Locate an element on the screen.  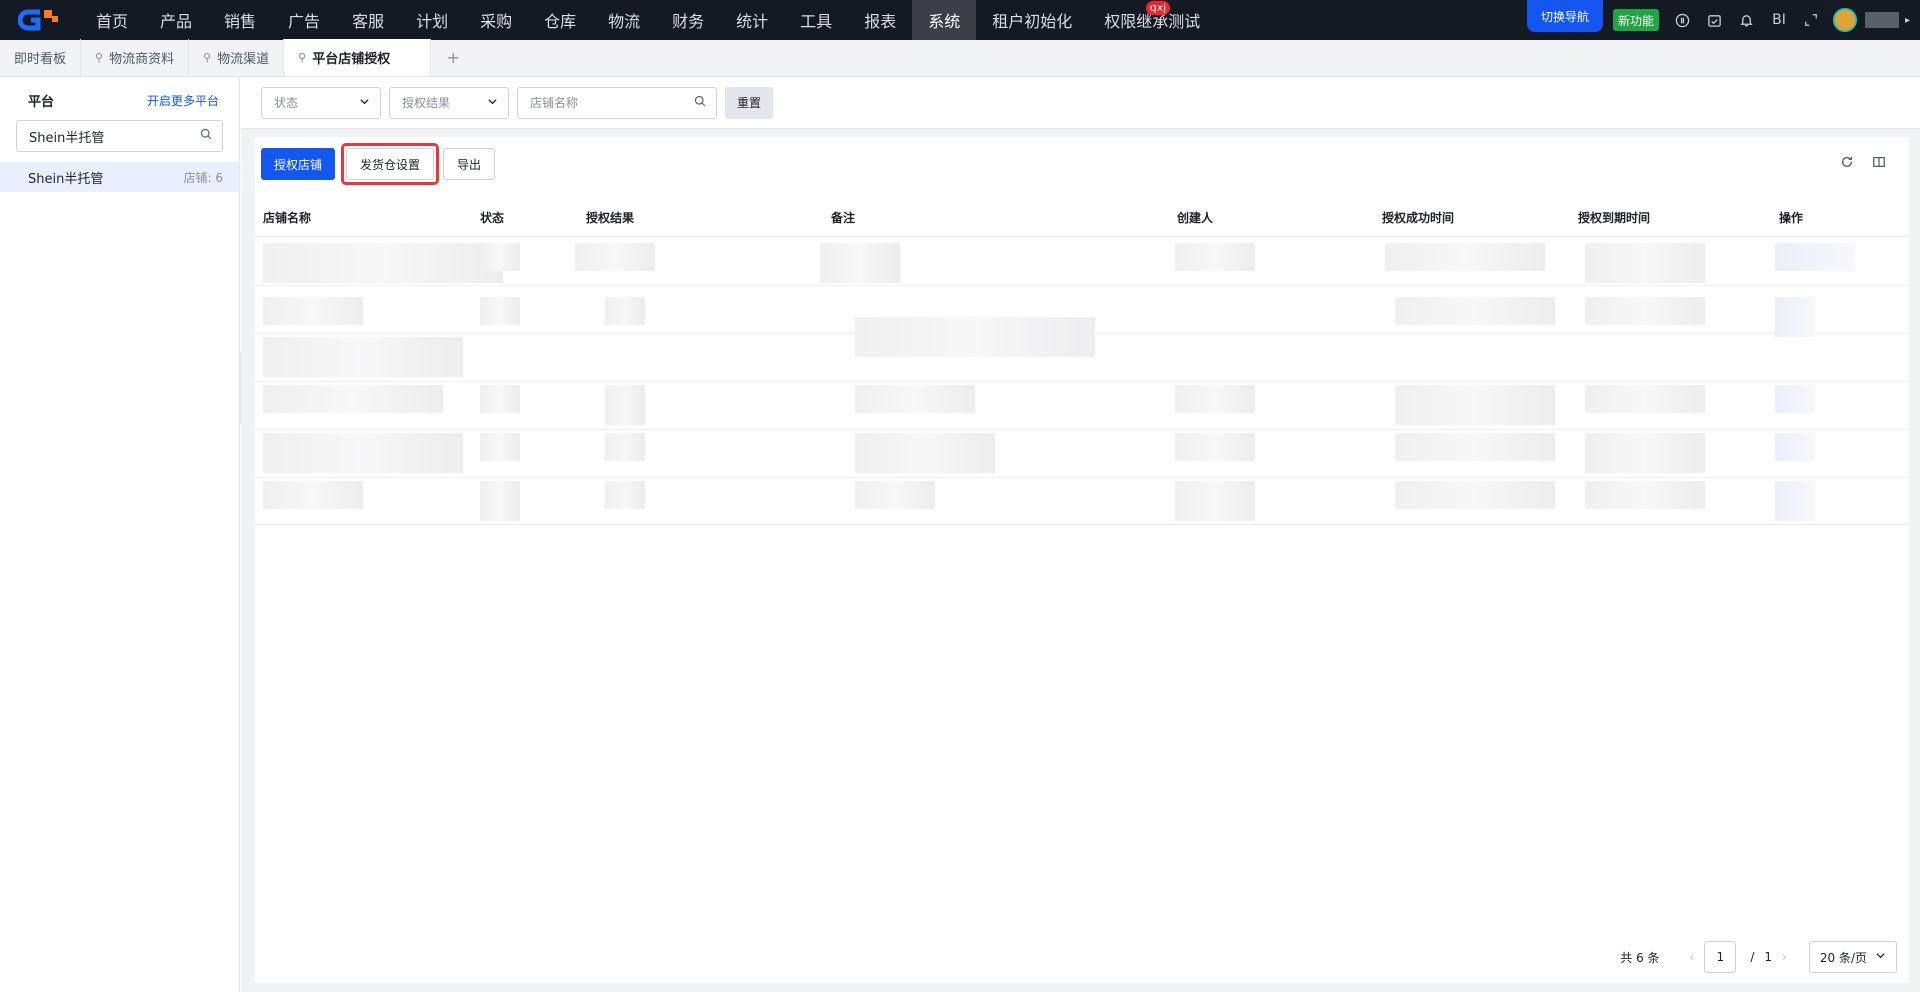
shop-name-search-input: 店铺名称 is located at coordinates (617, 102).